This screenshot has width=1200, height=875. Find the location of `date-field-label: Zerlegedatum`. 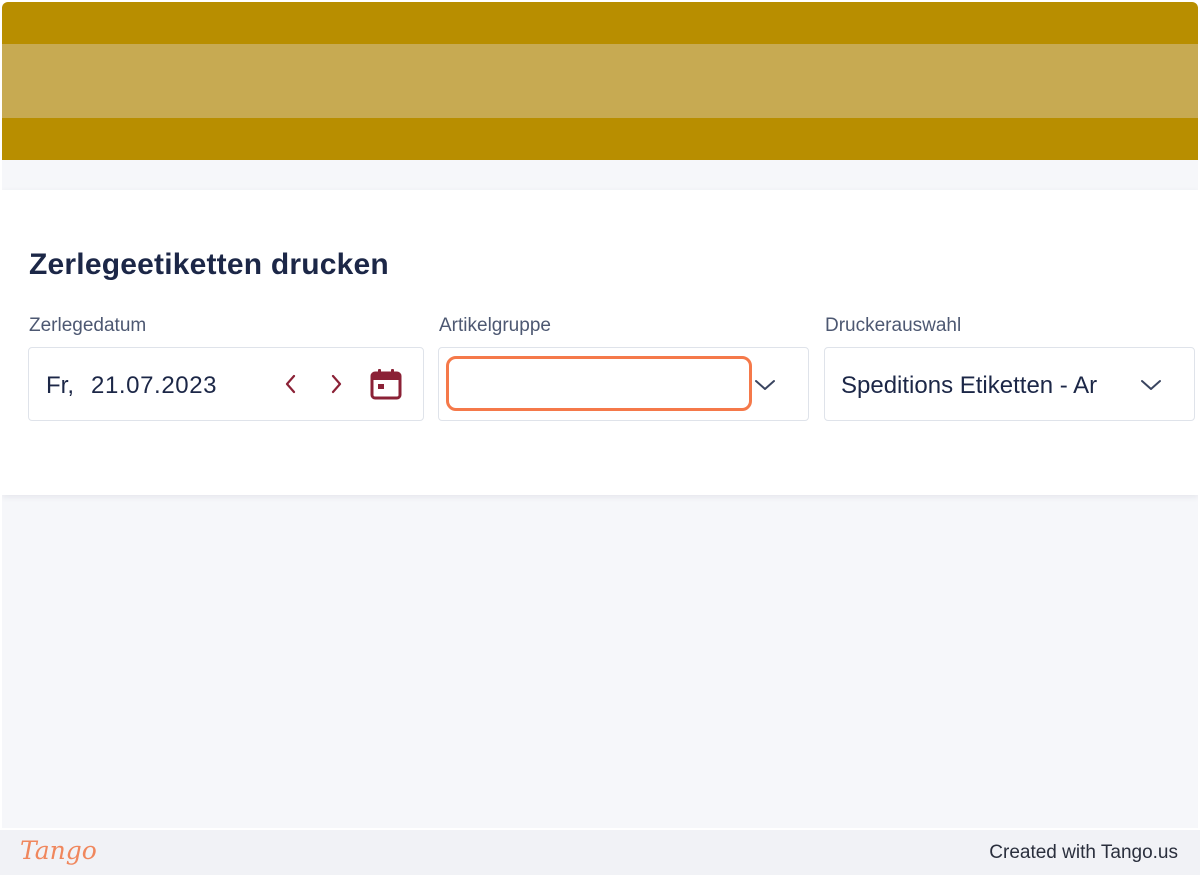

date-field-label: Zerlegedatum is located at coordinates (88, 325).